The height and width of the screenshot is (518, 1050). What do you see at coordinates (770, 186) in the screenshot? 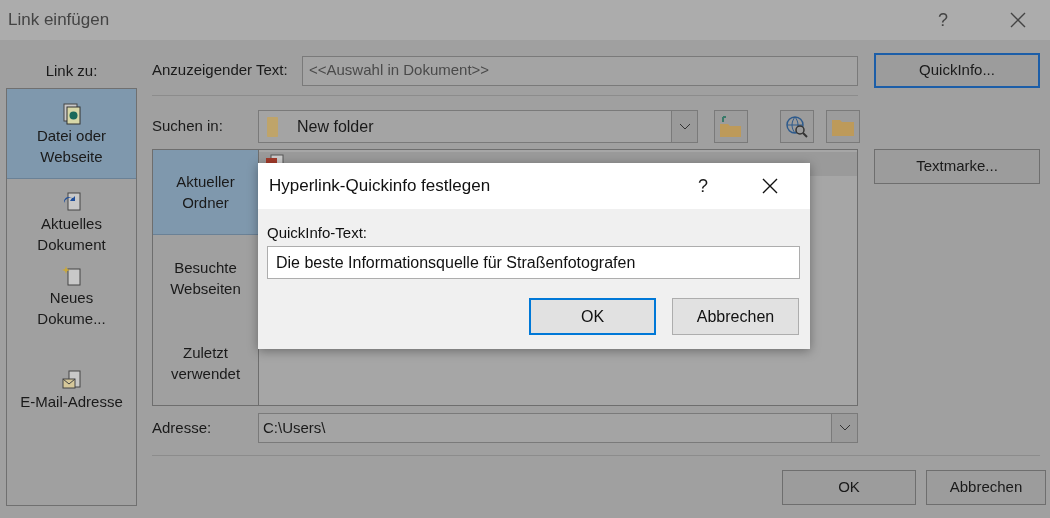
I see `close-button` at bounding box center [770, 186].